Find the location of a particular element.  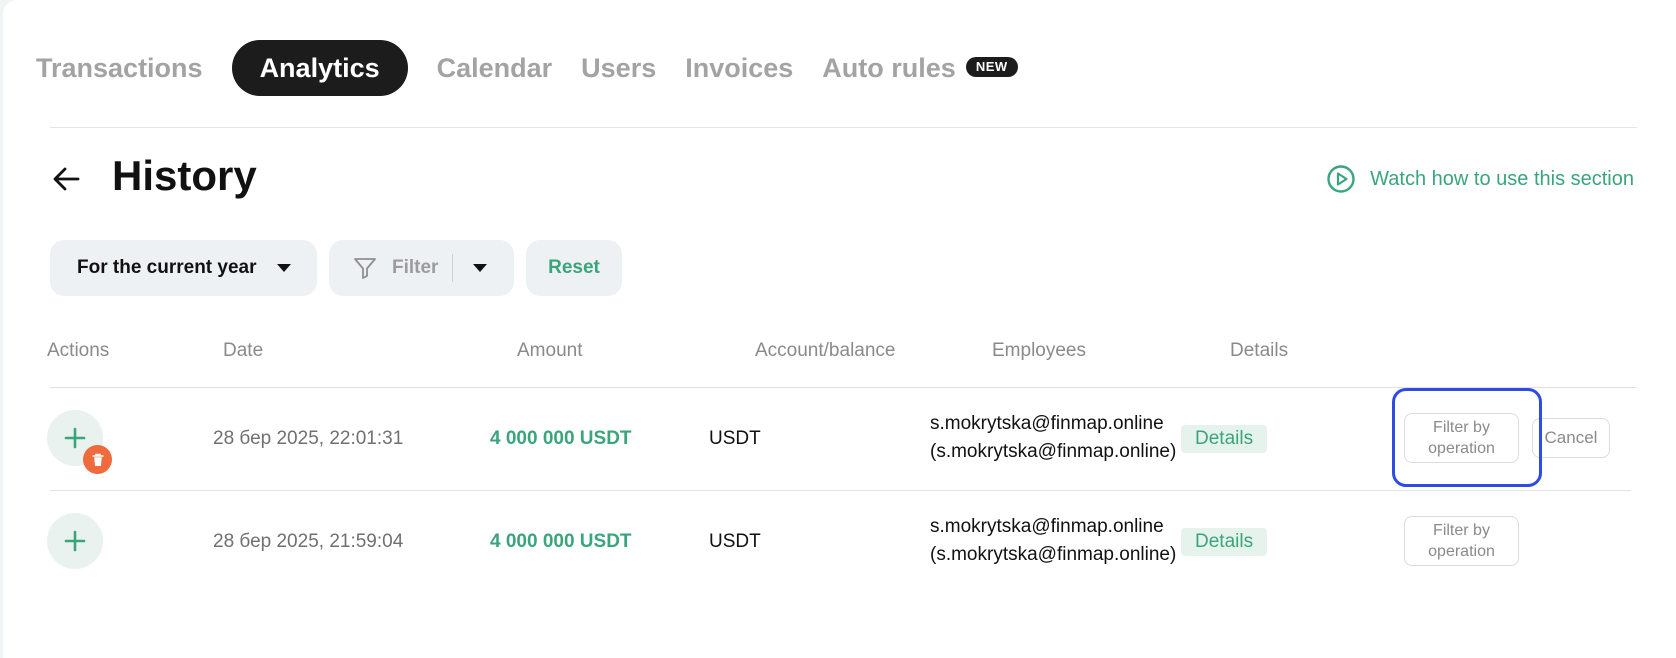

tab-invoices: Invoices is located at coordinates (739, 68).